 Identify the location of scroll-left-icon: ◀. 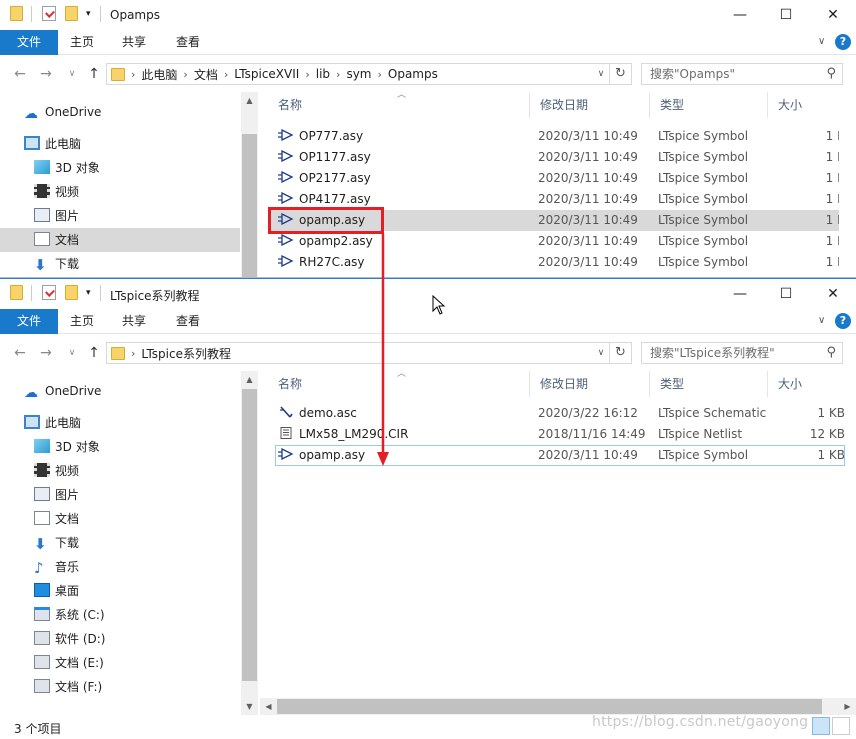
(268, 706).